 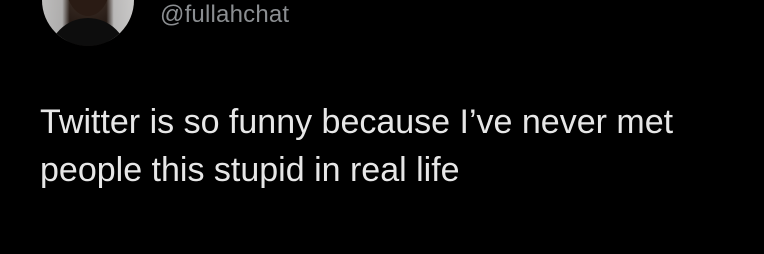 What do you see at coordinates (224, 15) in the screenshot?
I see `author-handle: @fullahchat` at bounding box center [224, 15].